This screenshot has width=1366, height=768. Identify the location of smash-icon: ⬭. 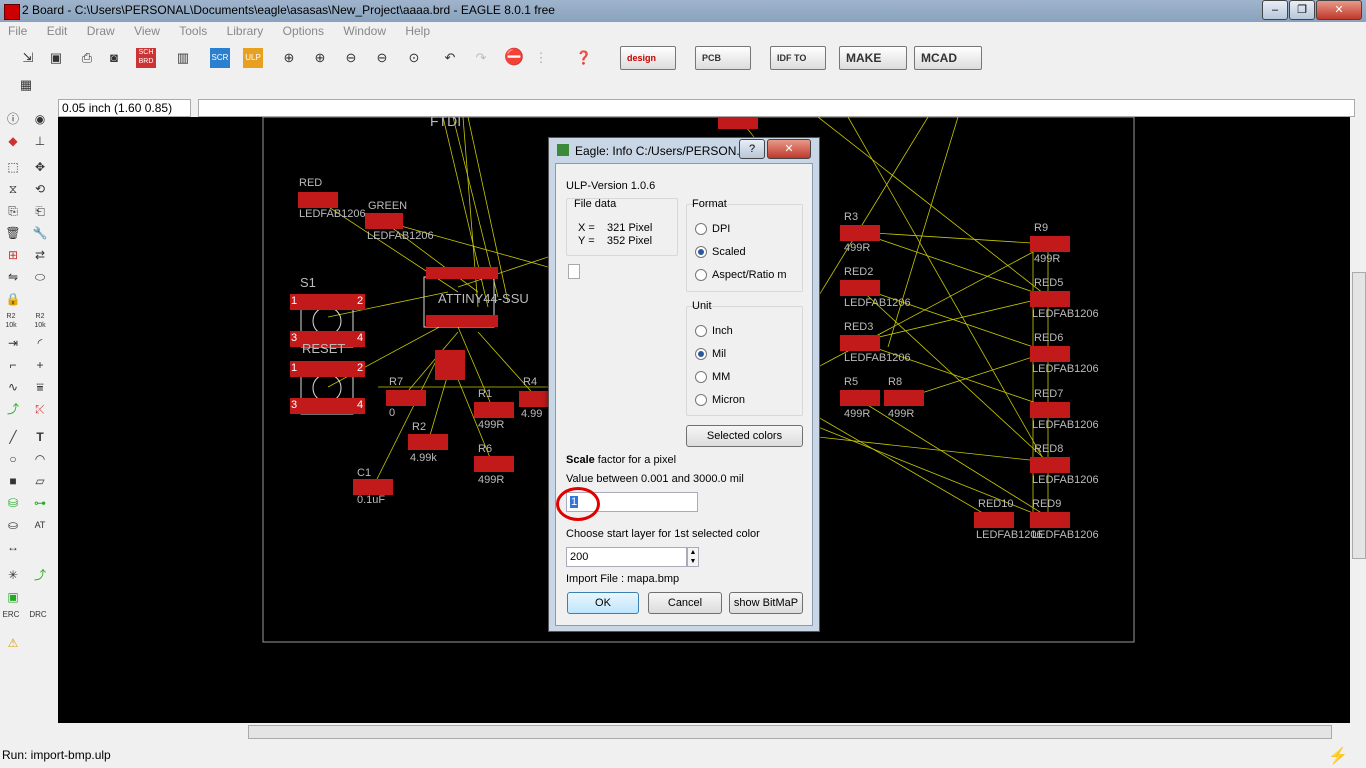
(40, 277).